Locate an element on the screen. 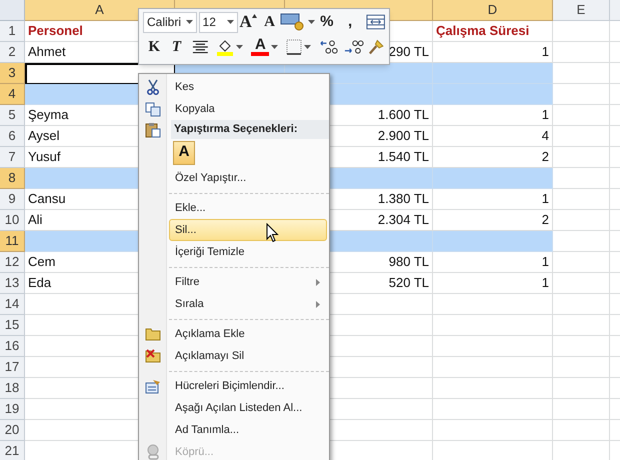 The image size is (620, 460). table-cell: Çalışma Süresi is located at coordinates (493, 31).